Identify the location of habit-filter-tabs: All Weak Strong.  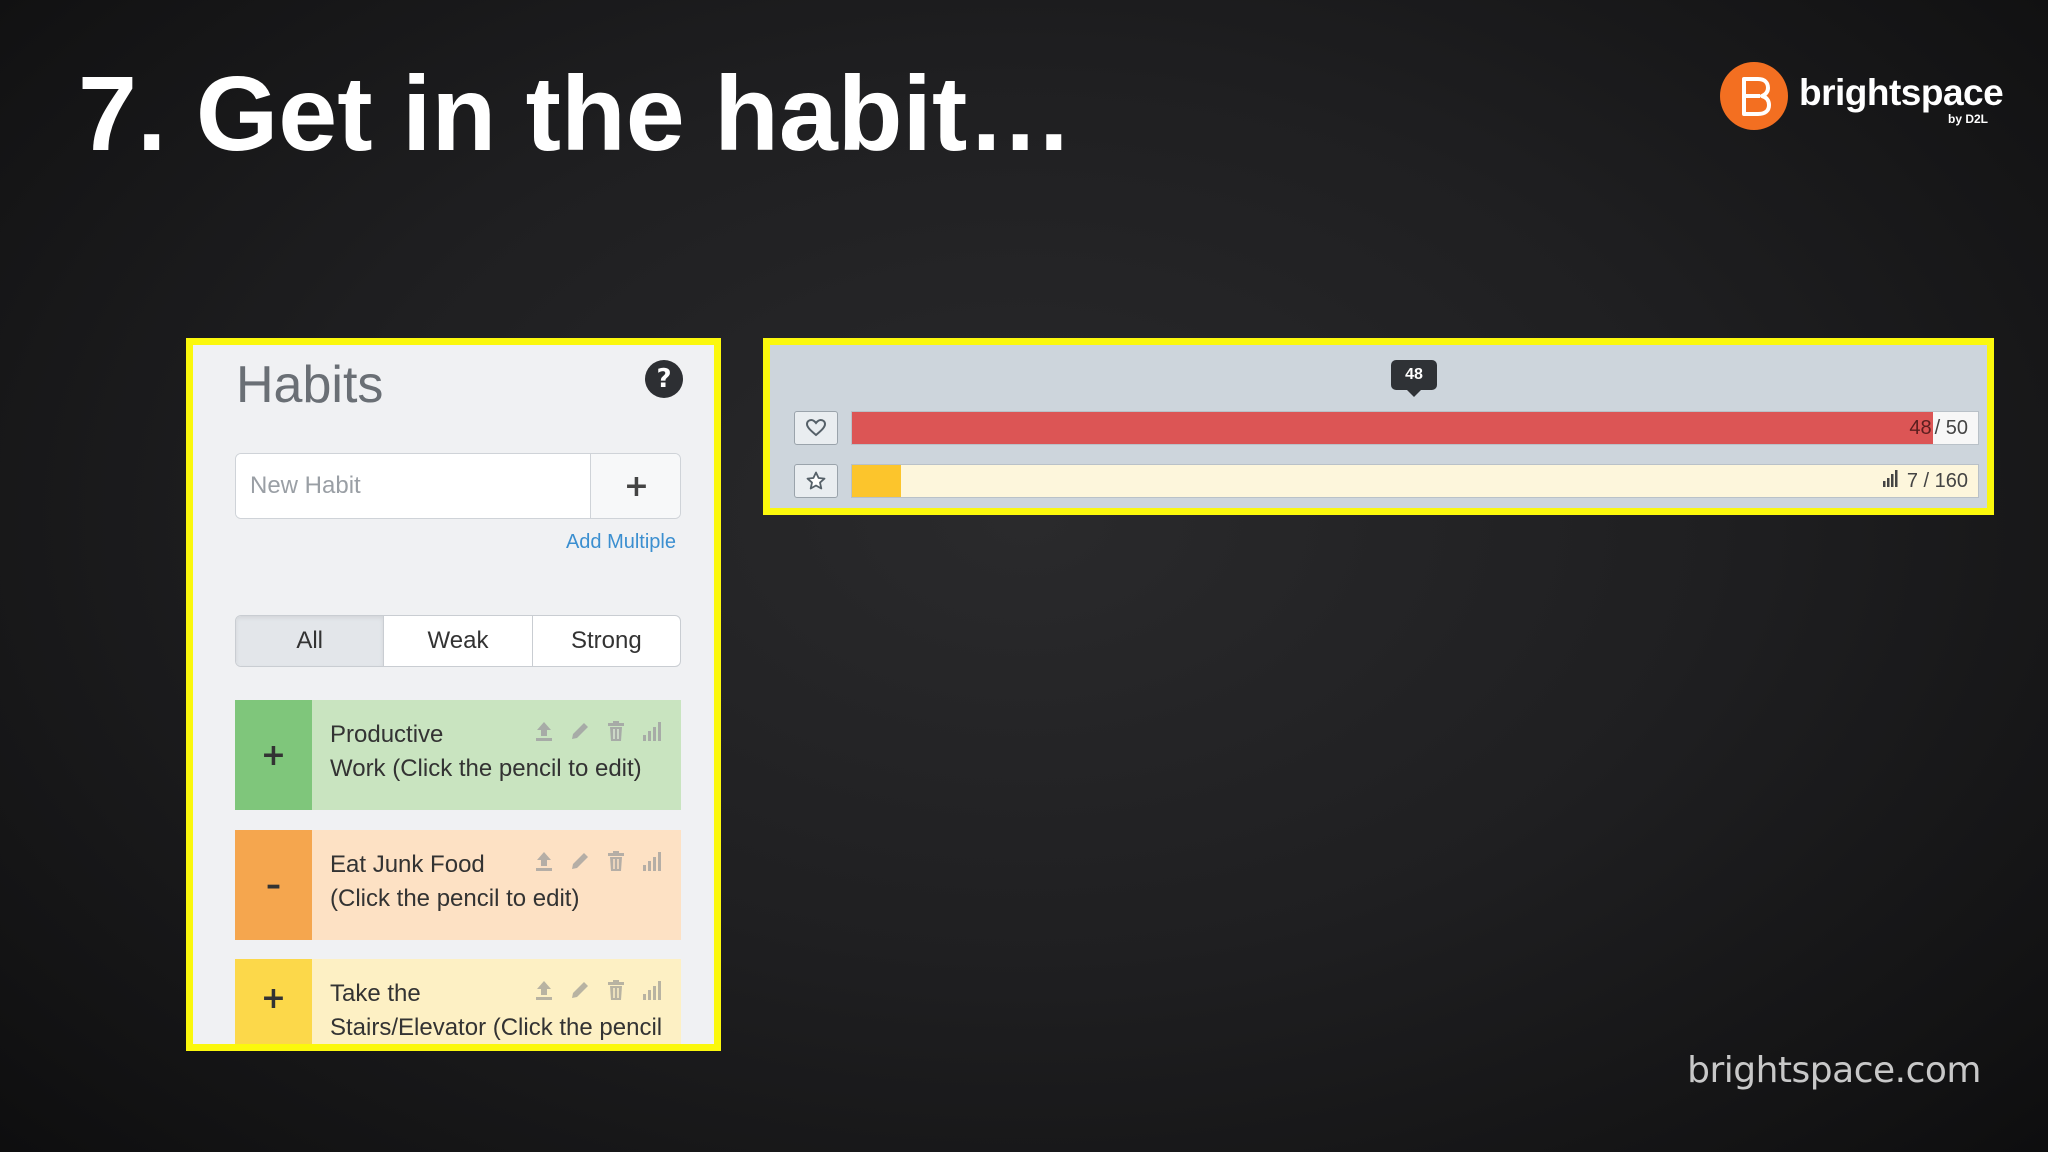
(458, 641).